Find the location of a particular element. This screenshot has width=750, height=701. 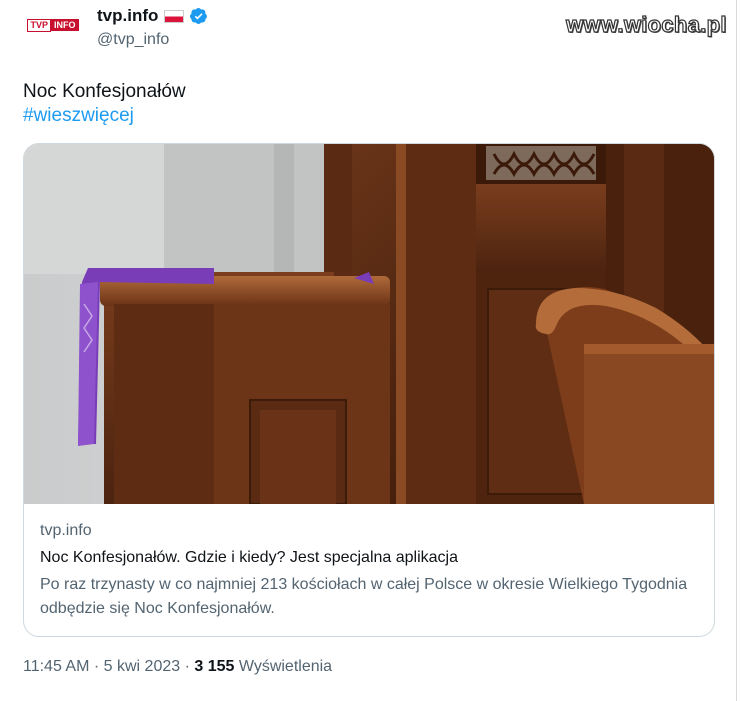

views-label: Wyświetlenia is located at coordinates (283, 666).